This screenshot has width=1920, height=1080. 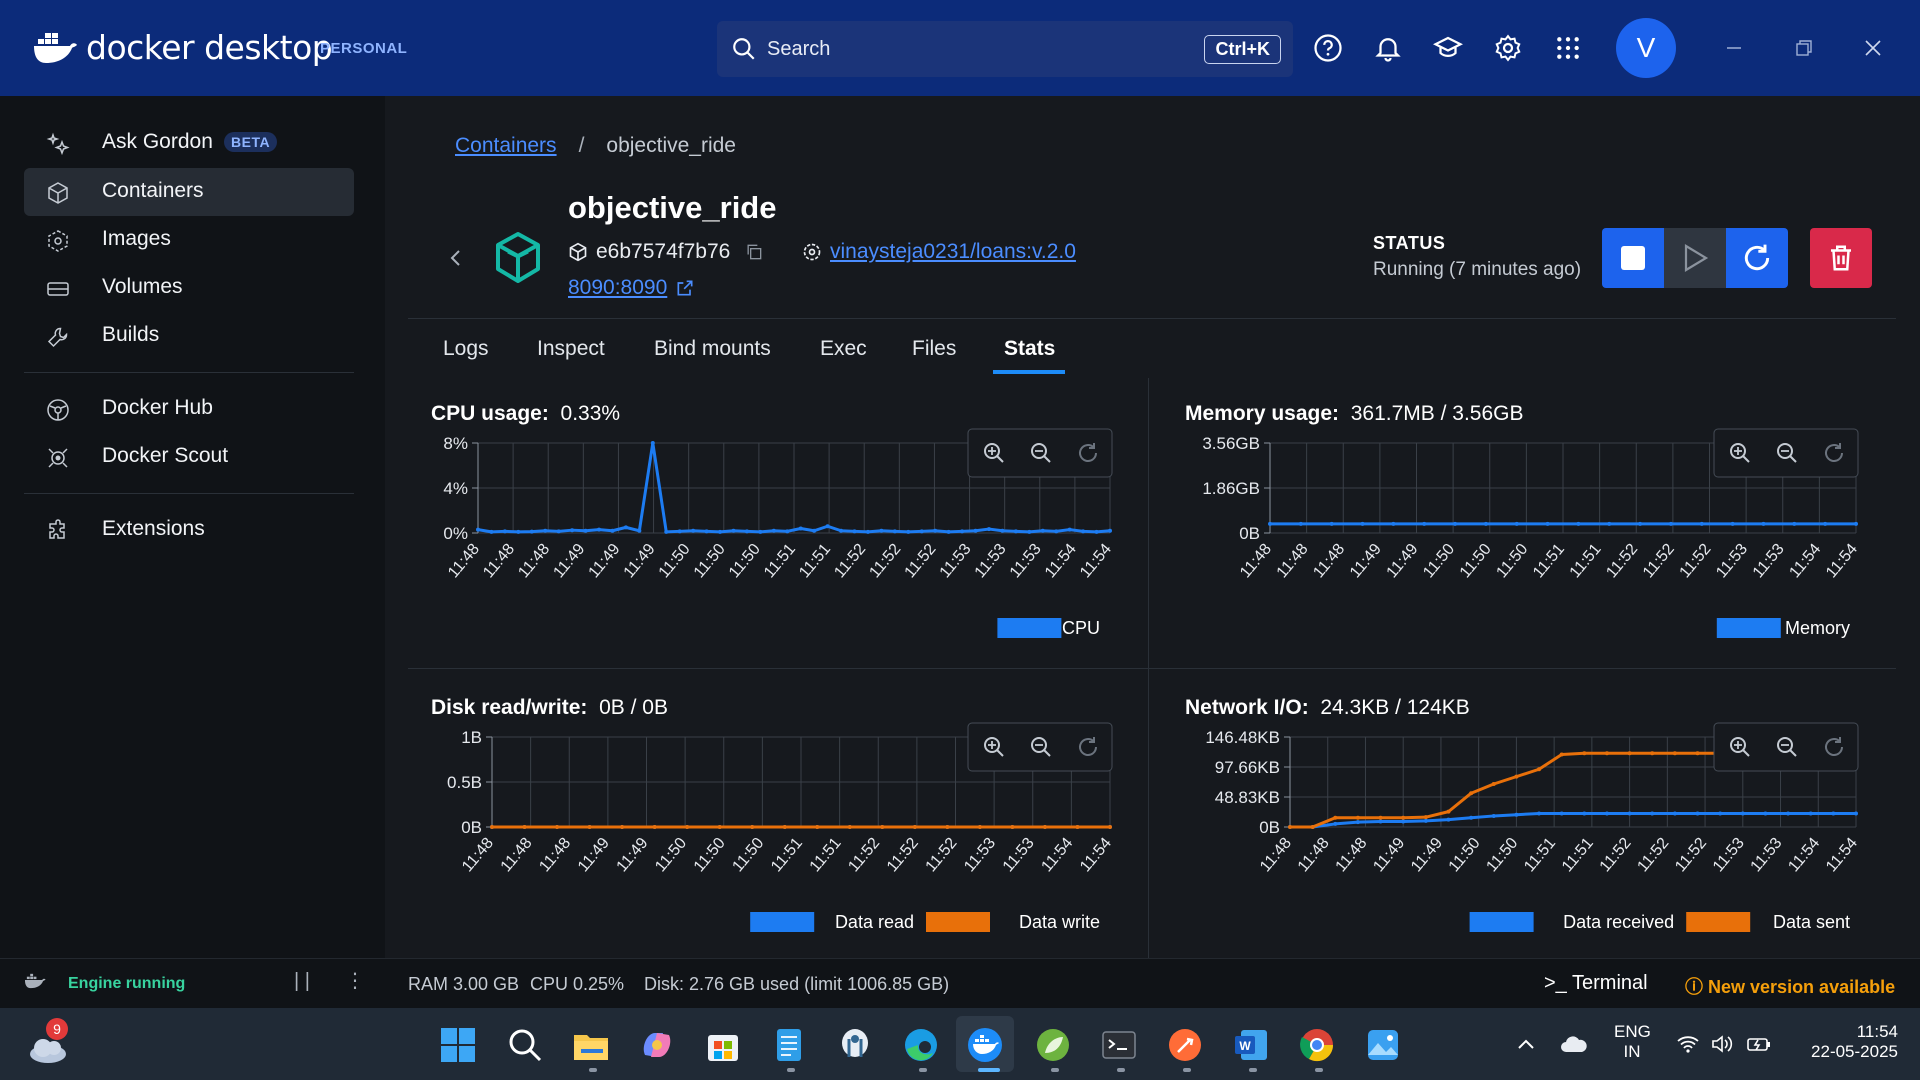 What do you see at coordinates (57, 529) in the screenshot?
I see `puzzle-icon` at bounding box center [57, 529].